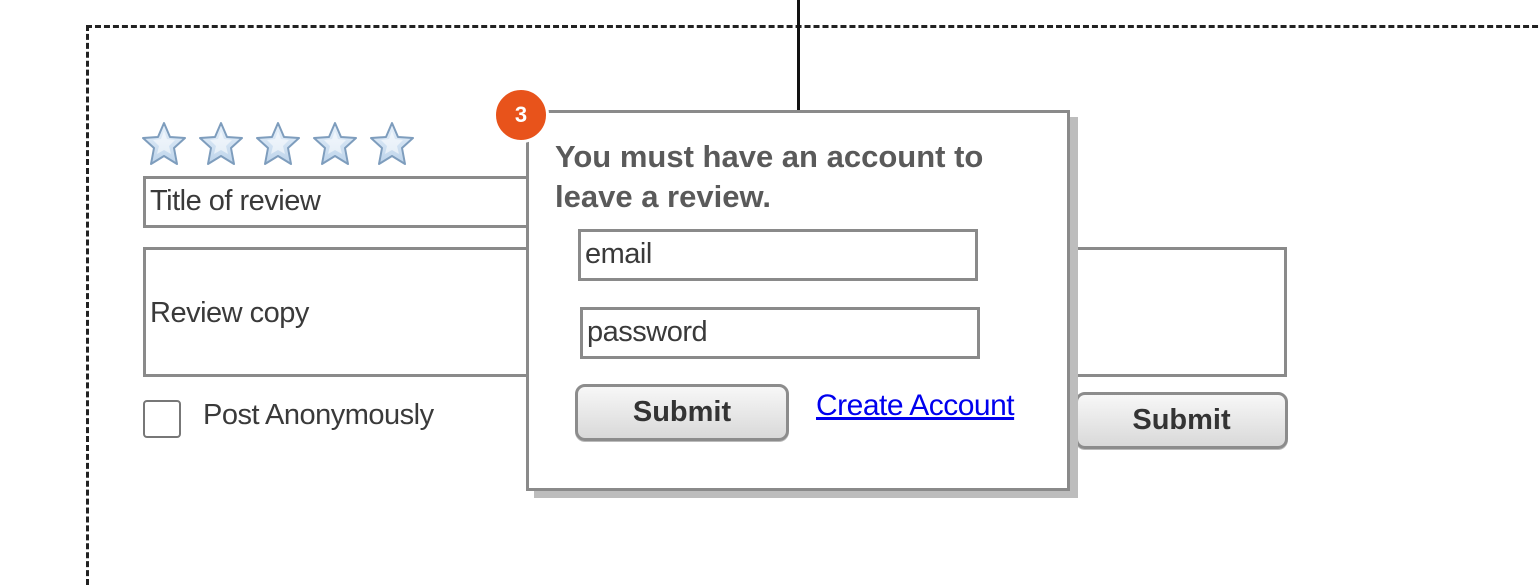 The width and height of the screenshot is (1539, 585). I want to click on create-account-link: Create Account, so click(915, 406).